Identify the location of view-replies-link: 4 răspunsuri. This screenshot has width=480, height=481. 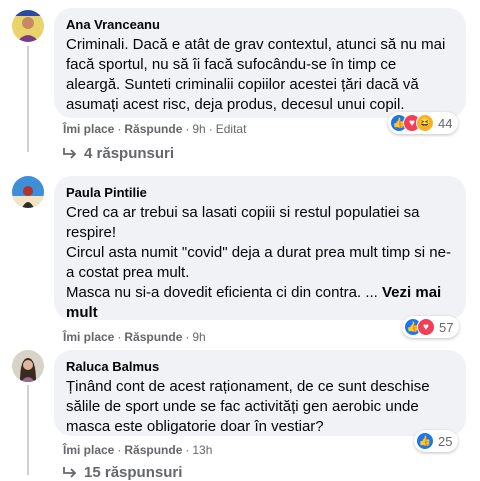
(118, 153).